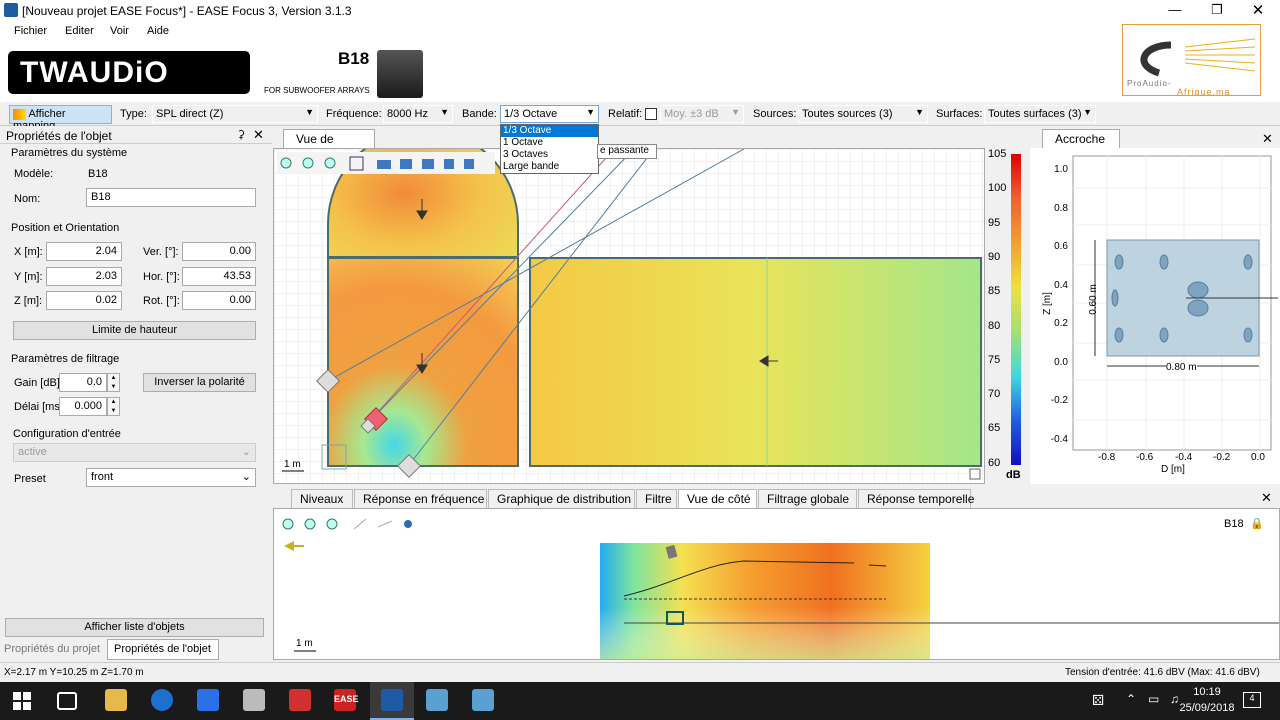 This screenshot has height=720, width=1280. What do you see at coordinates (1258, 10) in the screenshot?
I see `close-button: ✕` at bounding box center [1258, 10].